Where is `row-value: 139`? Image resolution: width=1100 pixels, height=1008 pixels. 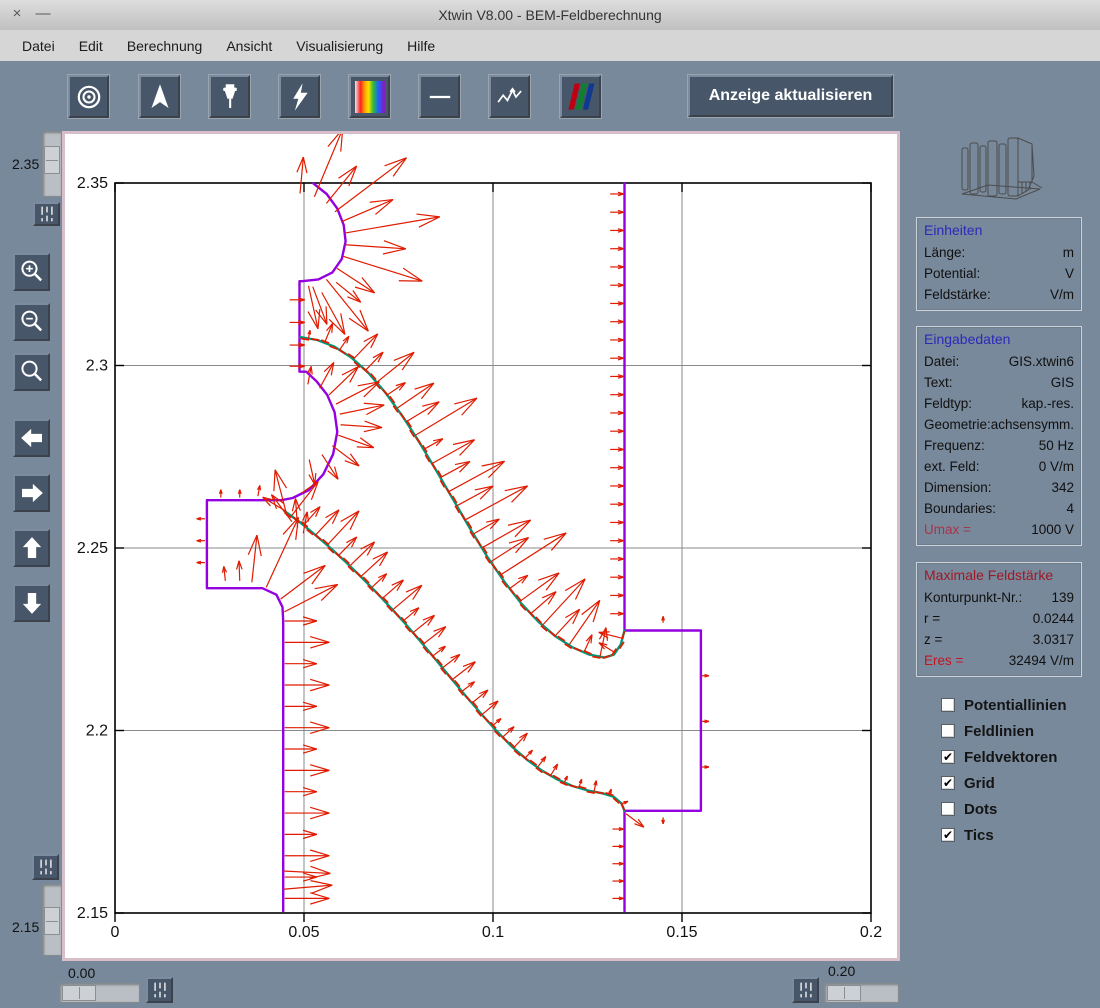 row-value: 139 is located at coordinates (1062, 597).